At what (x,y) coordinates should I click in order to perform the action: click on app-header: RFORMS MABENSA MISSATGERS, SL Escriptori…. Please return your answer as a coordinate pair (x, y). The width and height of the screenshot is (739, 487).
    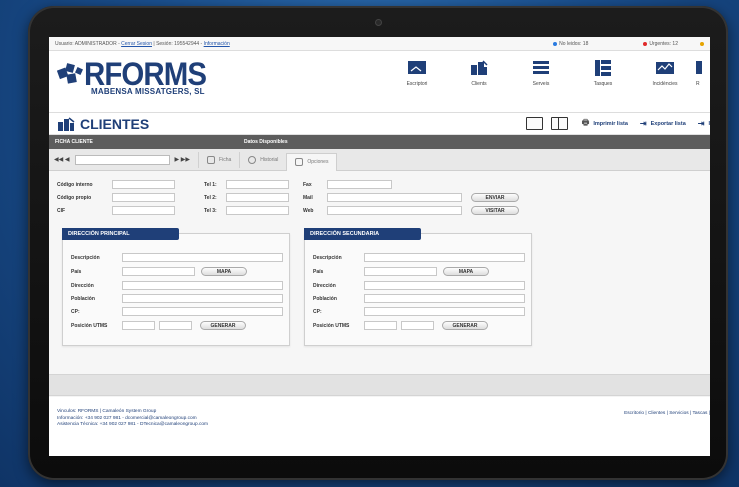
    Looking at the image, I should click on (379, 82).